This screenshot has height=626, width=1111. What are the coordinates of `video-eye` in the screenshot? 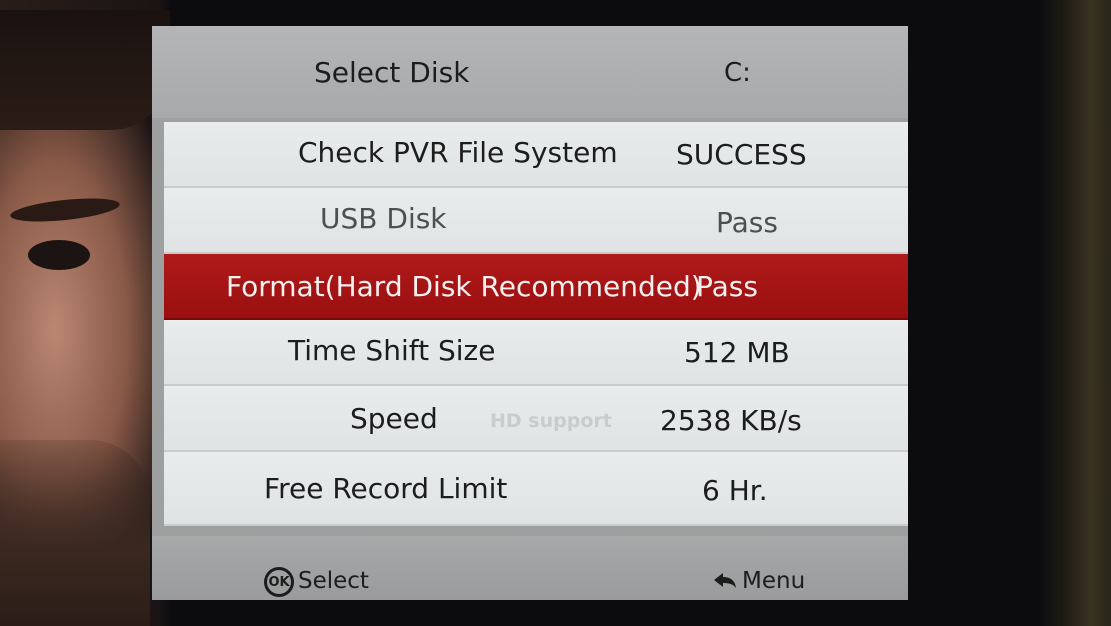 It's located at (59, 255).